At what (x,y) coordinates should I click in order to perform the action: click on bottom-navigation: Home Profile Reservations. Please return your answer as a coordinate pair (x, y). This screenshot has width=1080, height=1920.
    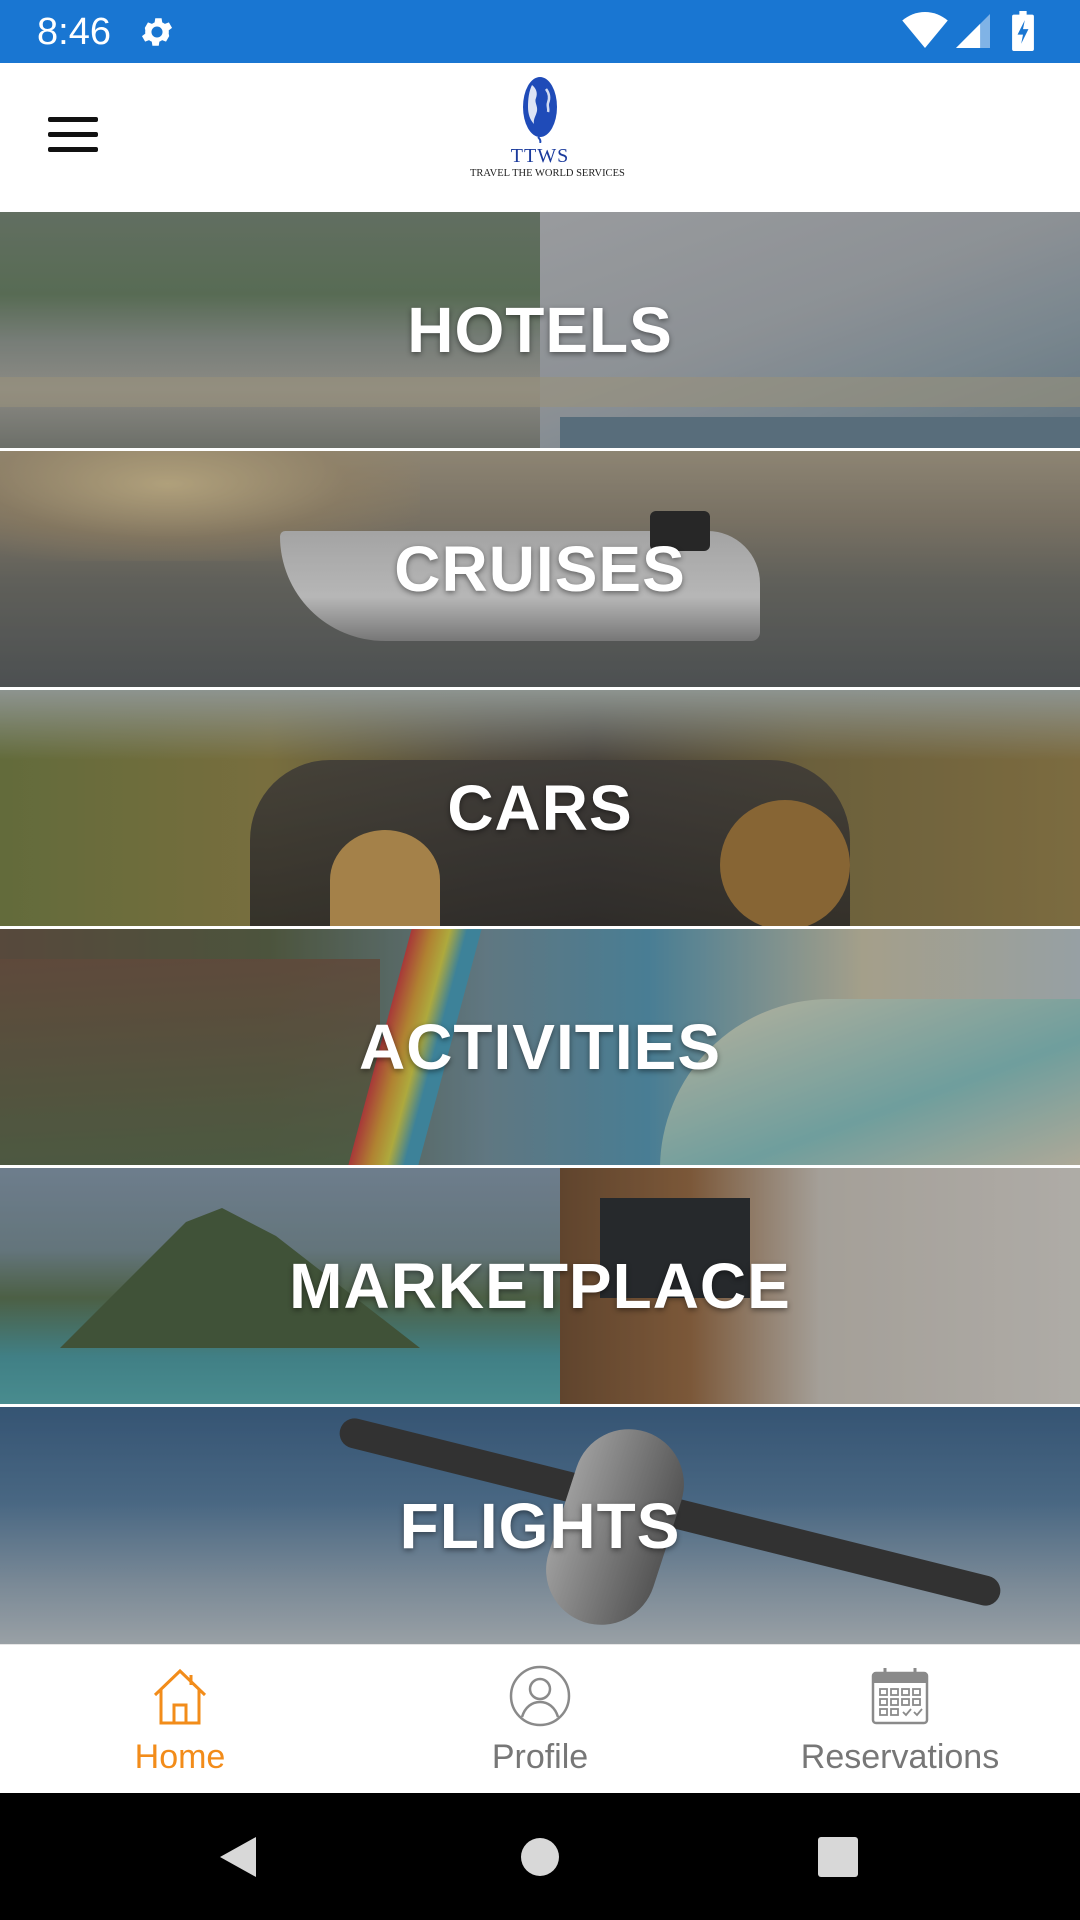
    Looking at the image, I should click on (540, 1719).